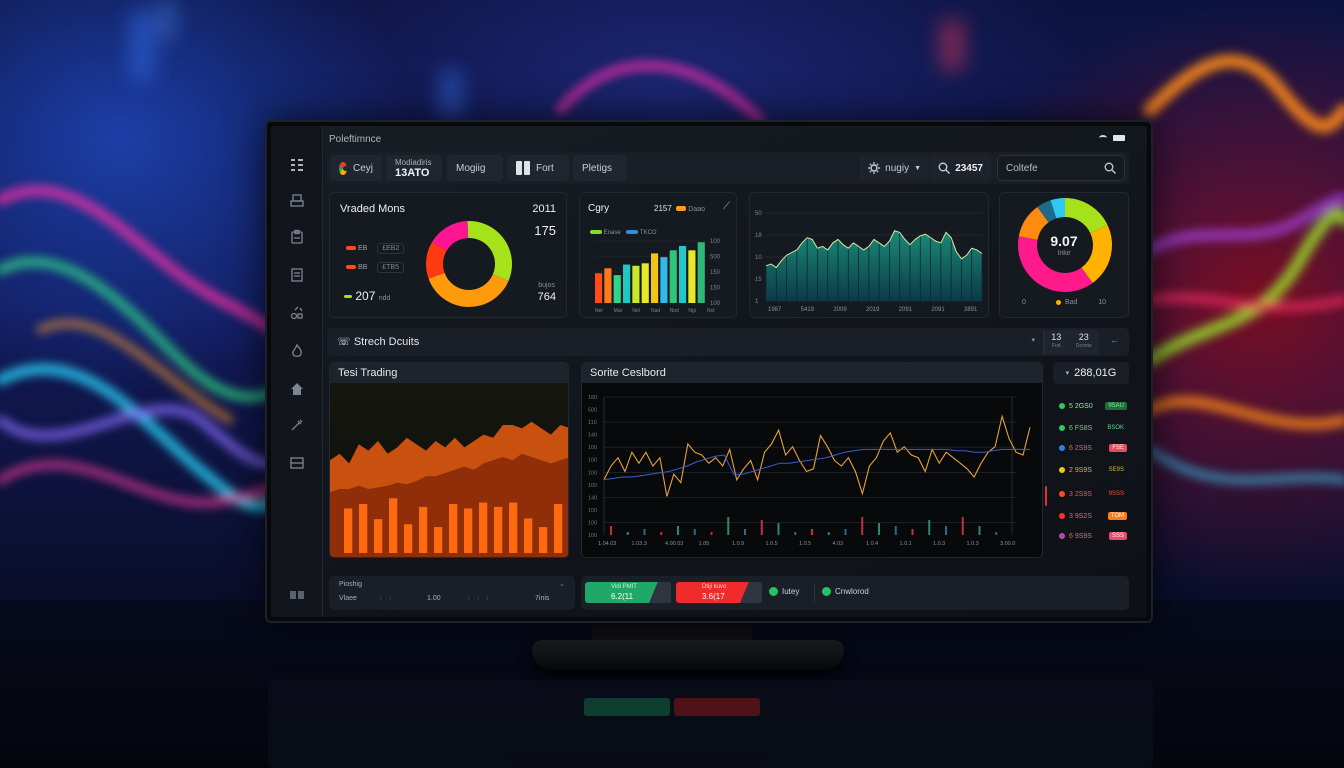  Describe the element at coordinates (297, 165) in the screenshot. I see `grid-icon` at that location.